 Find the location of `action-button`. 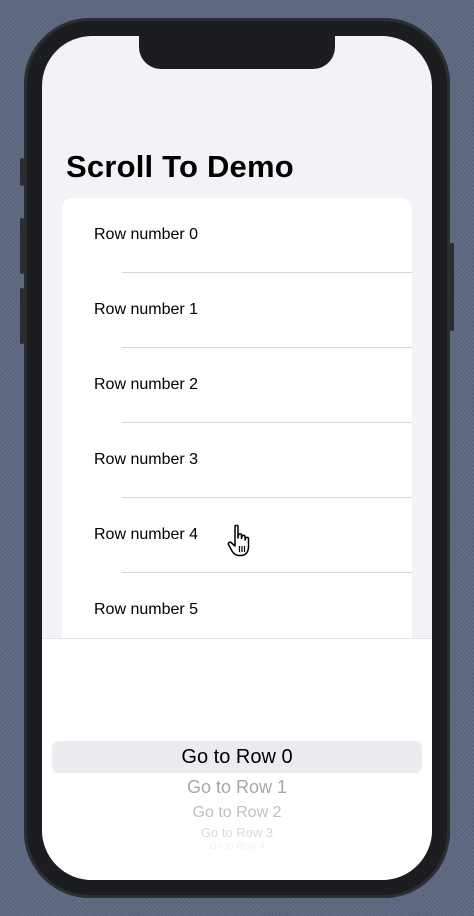

action-button is located at coordinates (22, 172).